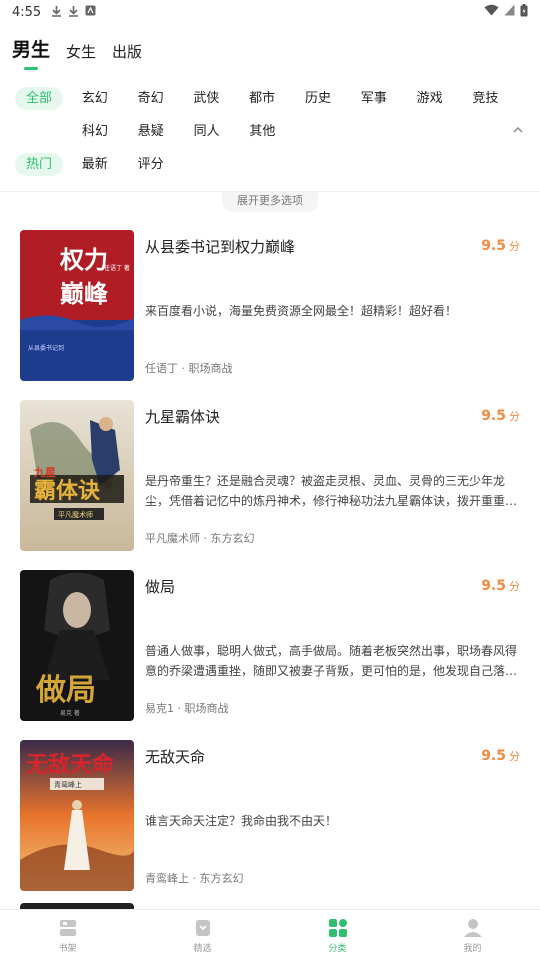 The height and width of the screenshot is (961, 540). What do you see at coordinates (207, 131) in the screenshot?
I see `filter-chip-tongren: 同人` at bounding box center [207, 131].